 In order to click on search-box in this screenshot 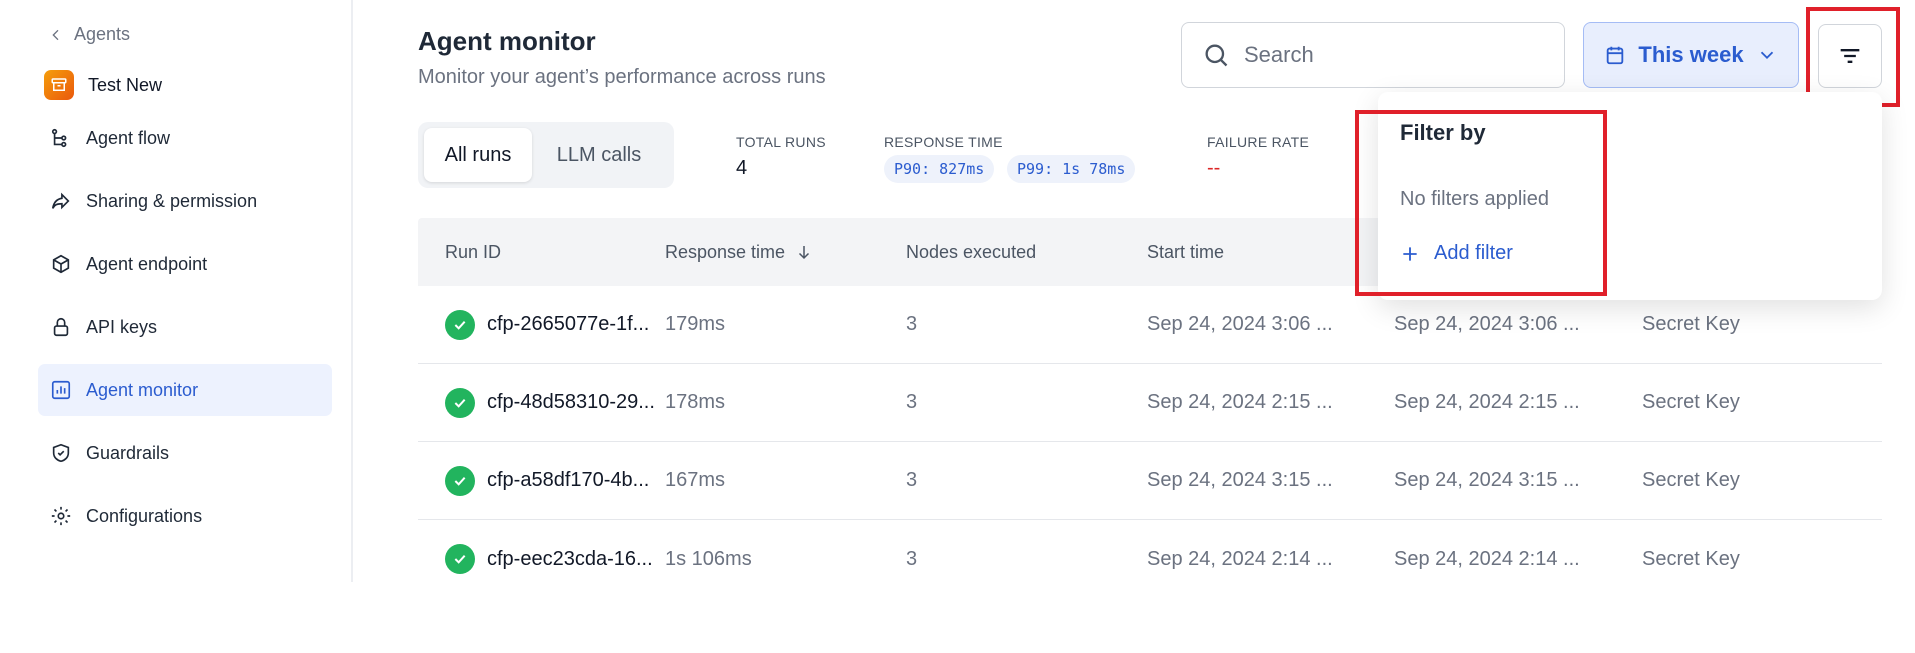, I will do `click(1373, 55)`.